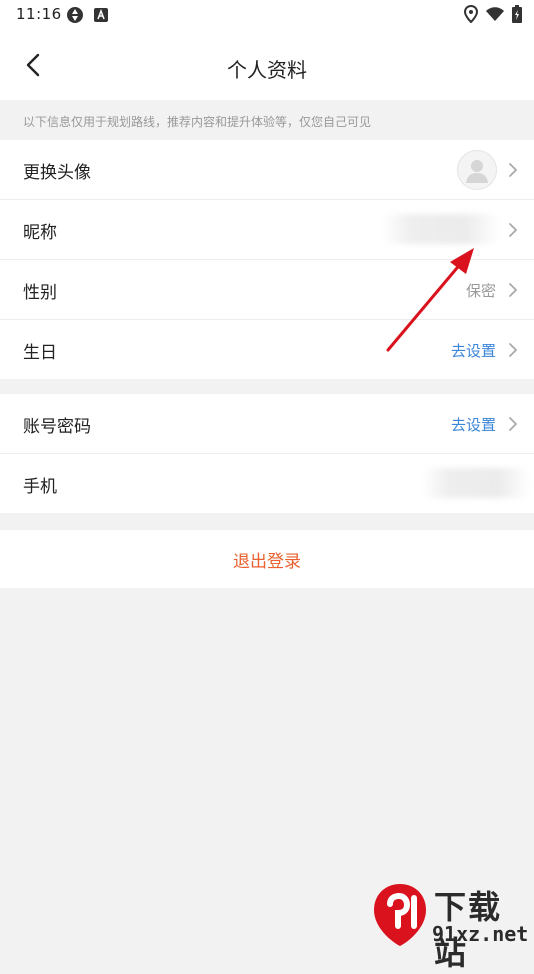 The width and height of the screenshot is (534, 974). Describe the element at coordinates (267, 15) in the screenshot. I see `status-bar: 11:16` at that location.